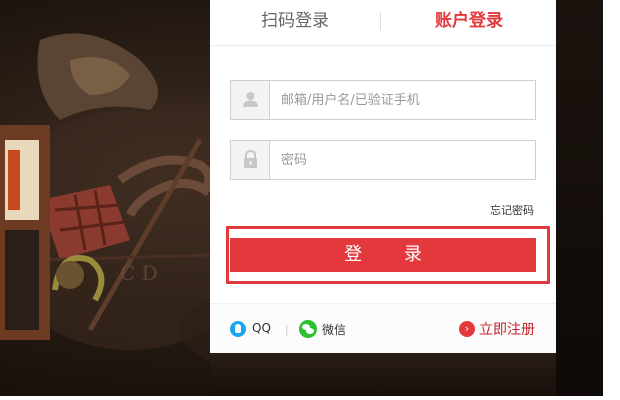  Describe the element at coordinates (139, 273) in the screenshot. I see `svg-text: C D` at that location.